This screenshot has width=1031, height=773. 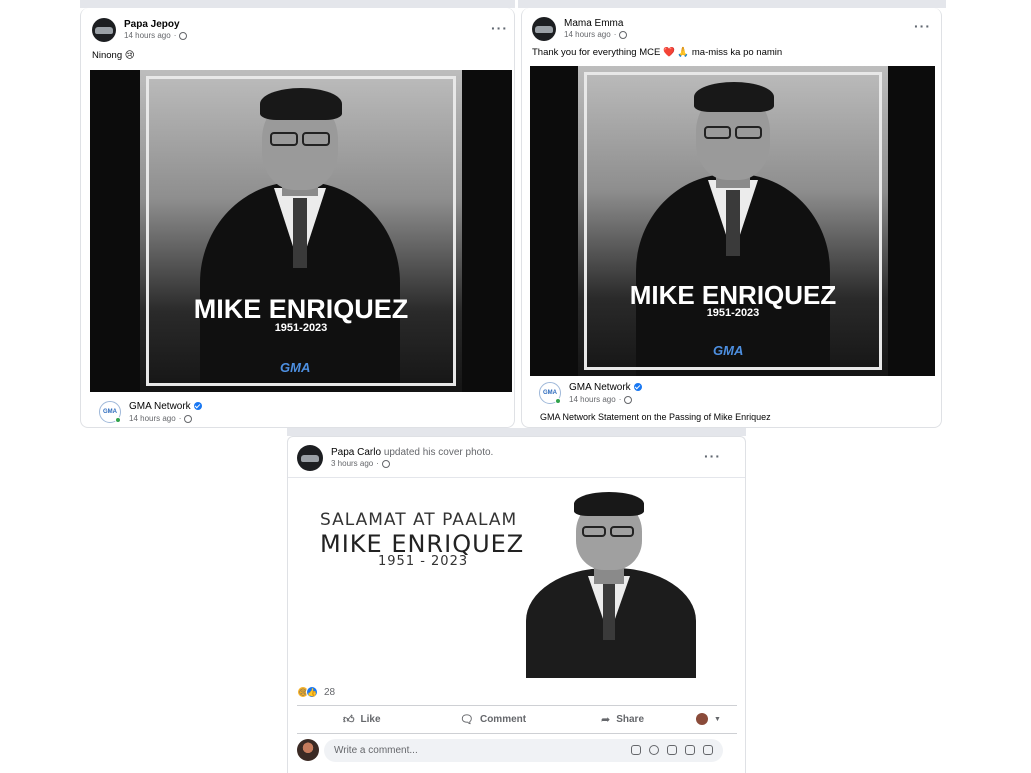 What do you see at coordinates (708, 750) in the screenshot?
I see `sticker-icon` at bounding box center [708, 750].